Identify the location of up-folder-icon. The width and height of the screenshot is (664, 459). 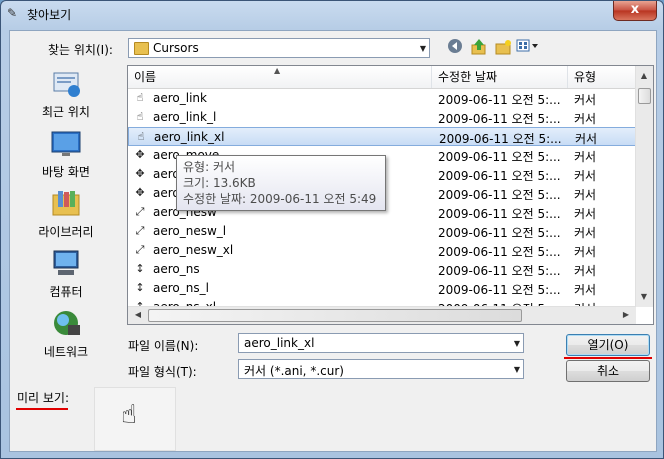
(479, 47).